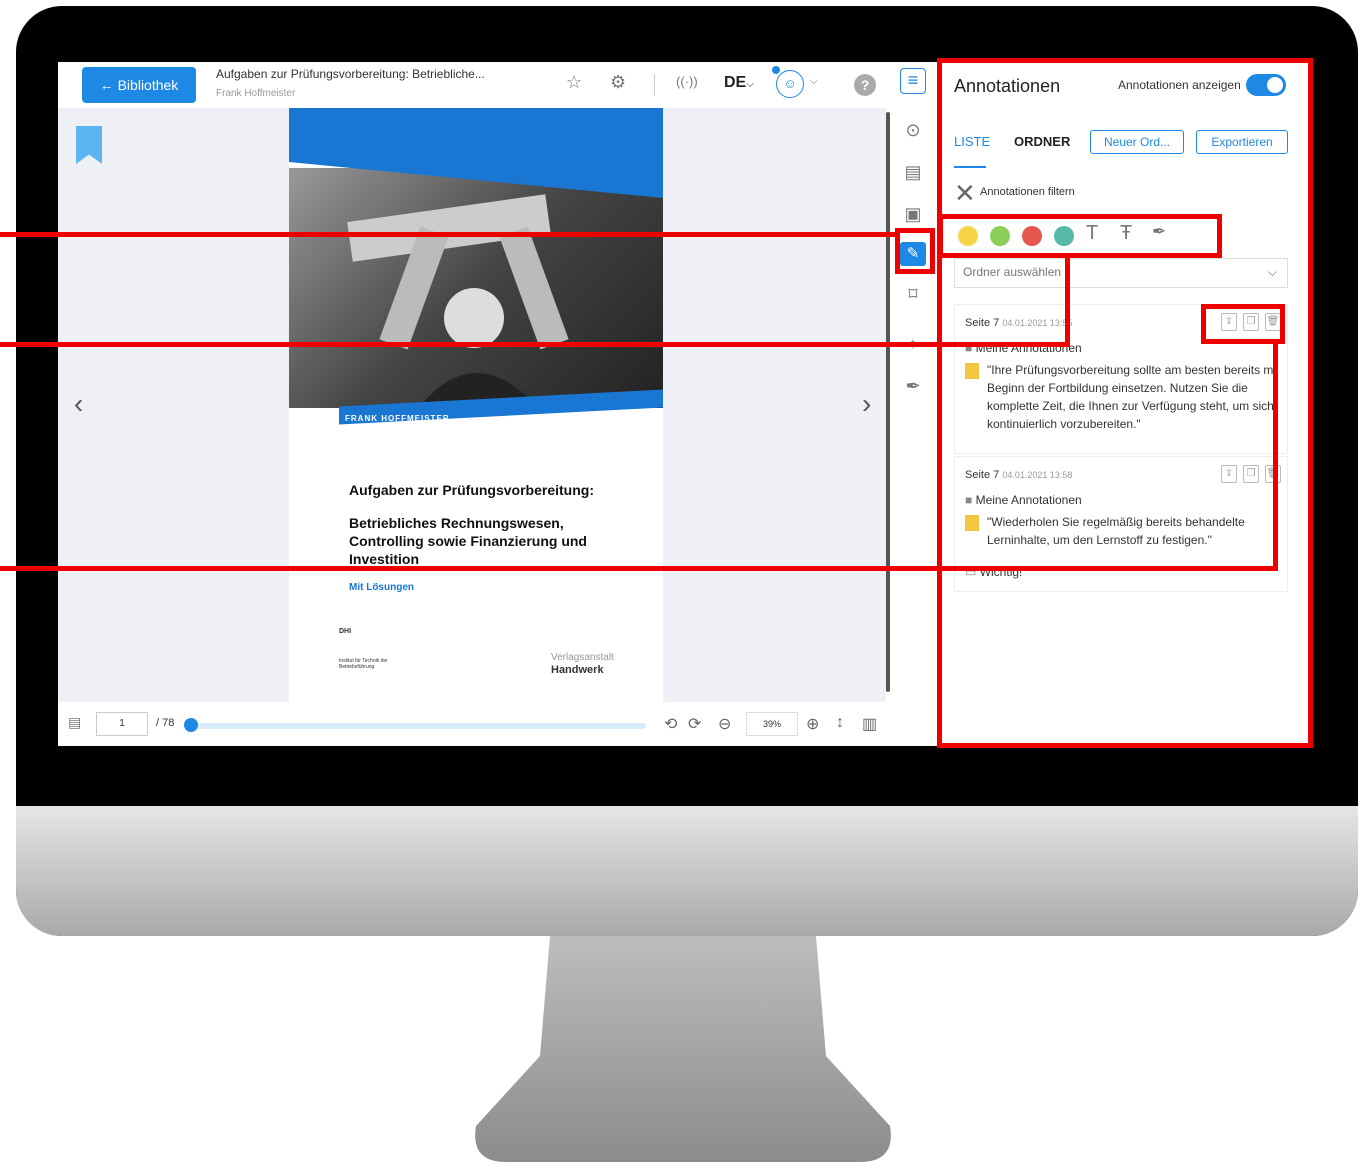 This screenshot has height=1162, width=1363. Describe the element at coordinates (812, 724) in the screenshot. I see `zoom-in-icon: ⊕` at that location.